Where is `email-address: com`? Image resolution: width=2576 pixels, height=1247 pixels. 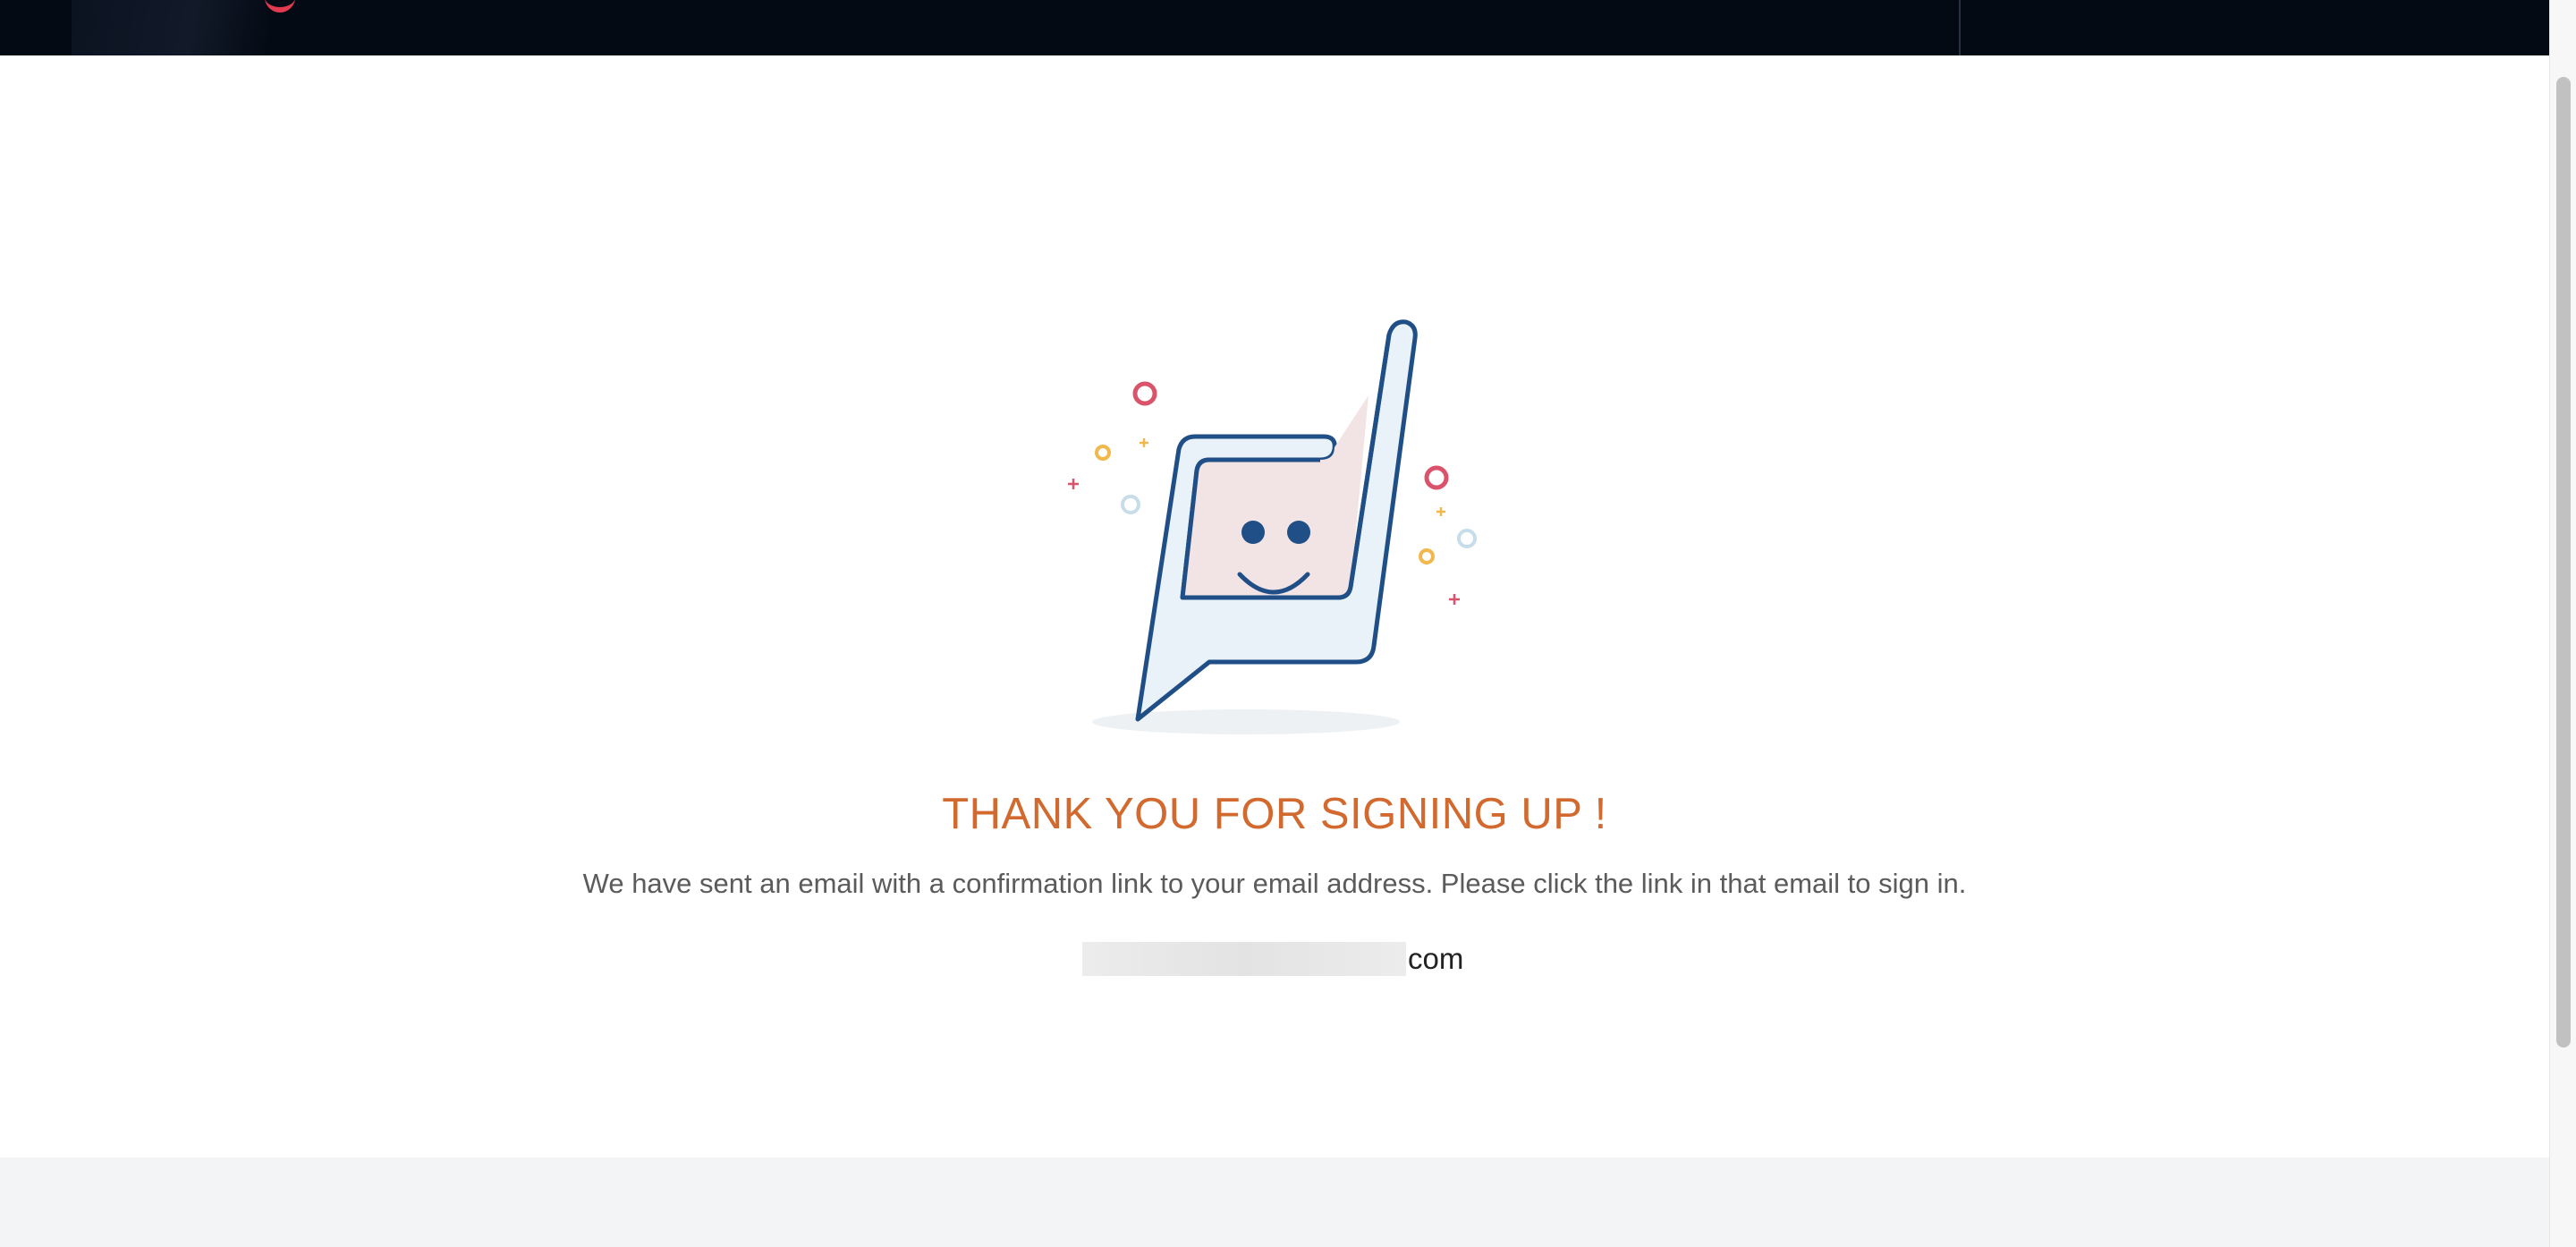
email-address: com is located at coordinates (1272, 959).